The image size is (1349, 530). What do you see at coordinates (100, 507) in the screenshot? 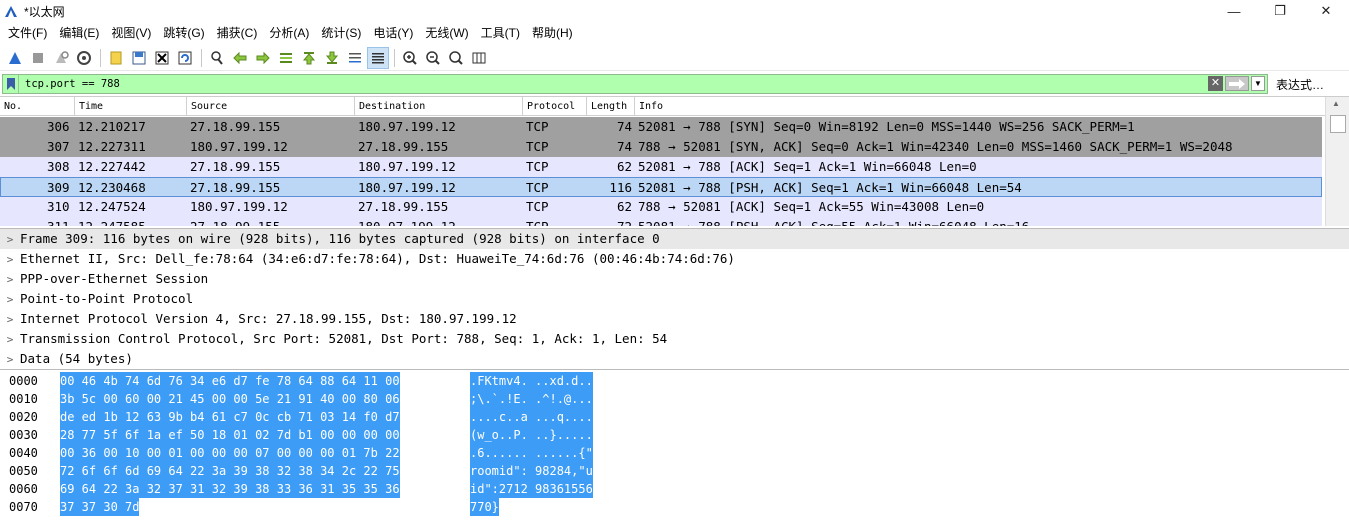
I see `hex-bytes: 37 37 30 7d` at bounding box center [100, 507].